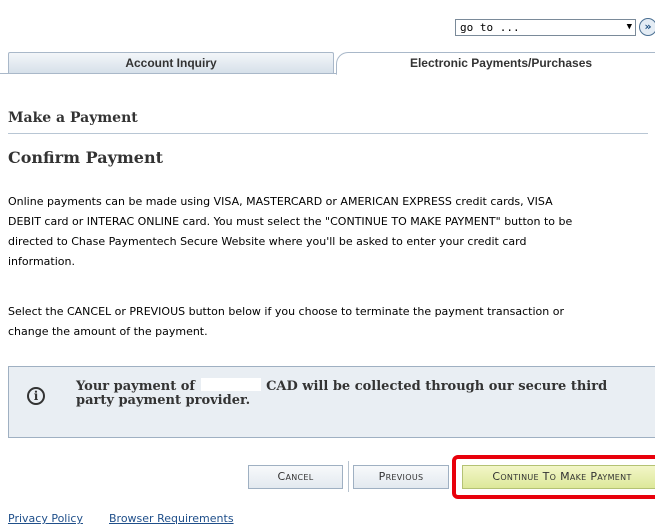 This screenshot has width=655, height=525. I want to click on payment-amount, so click(230, 384).